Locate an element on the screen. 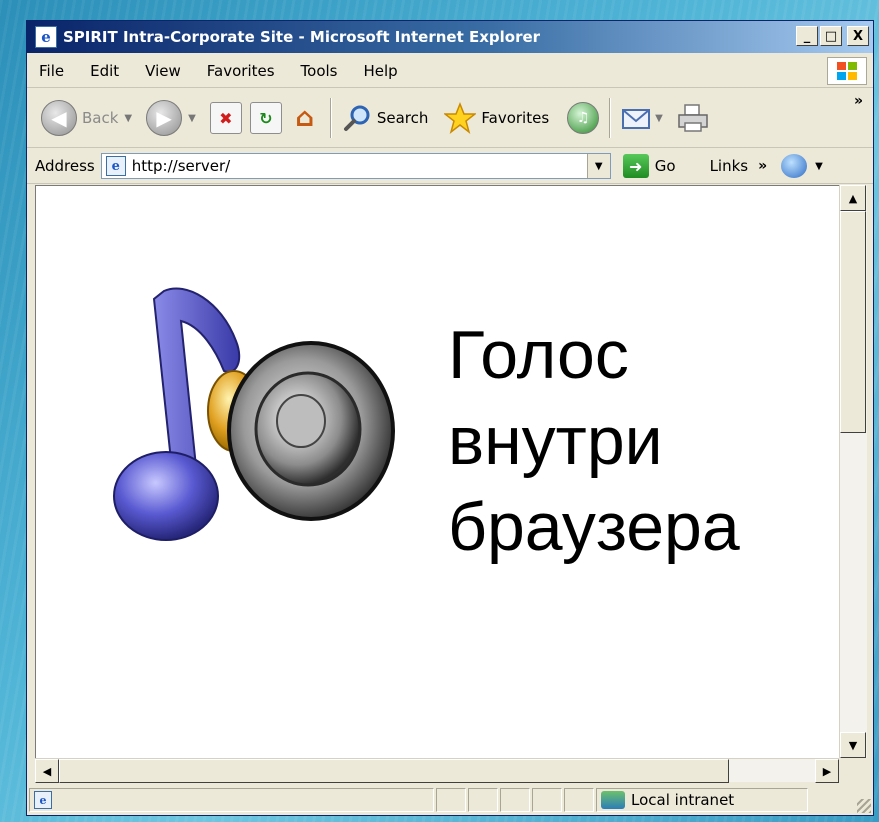 The image size is (879, 822). links-dropdown-icon: ▼ is located at coordinates (819, 166).